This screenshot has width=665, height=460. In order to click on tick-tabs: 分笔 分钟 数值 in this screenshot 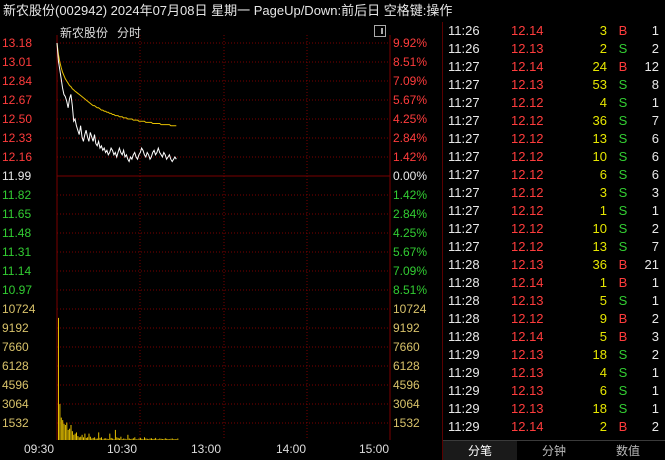, I will do `click(554, 450)`.